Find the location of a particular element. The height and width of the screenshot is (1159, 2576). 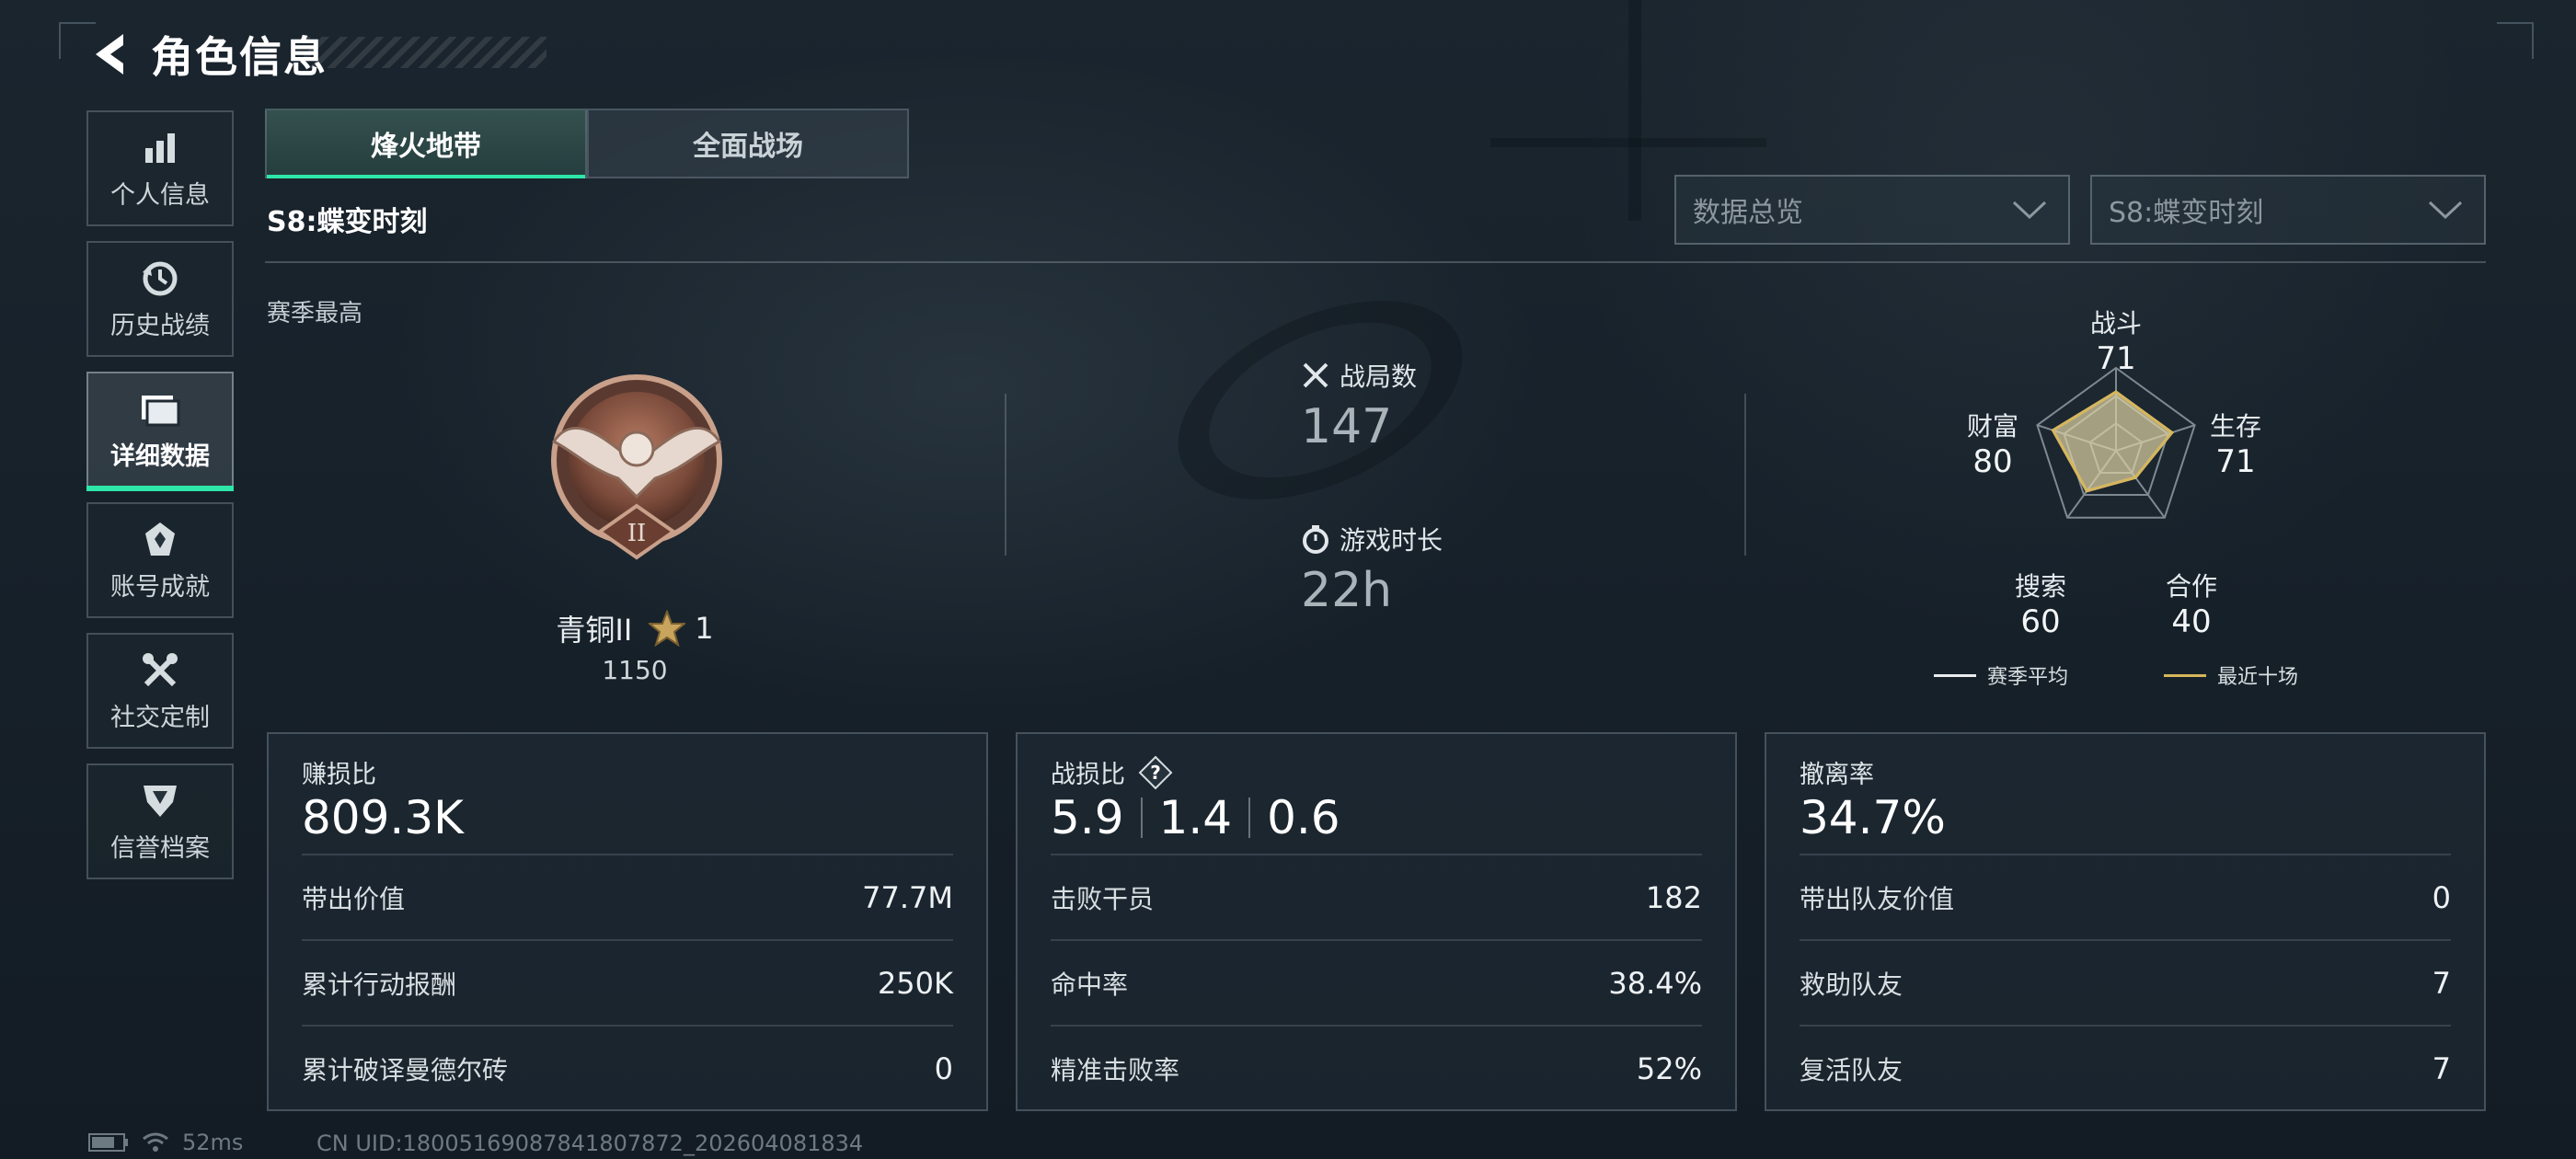

tools-icon is located at coordinates (160, 670).